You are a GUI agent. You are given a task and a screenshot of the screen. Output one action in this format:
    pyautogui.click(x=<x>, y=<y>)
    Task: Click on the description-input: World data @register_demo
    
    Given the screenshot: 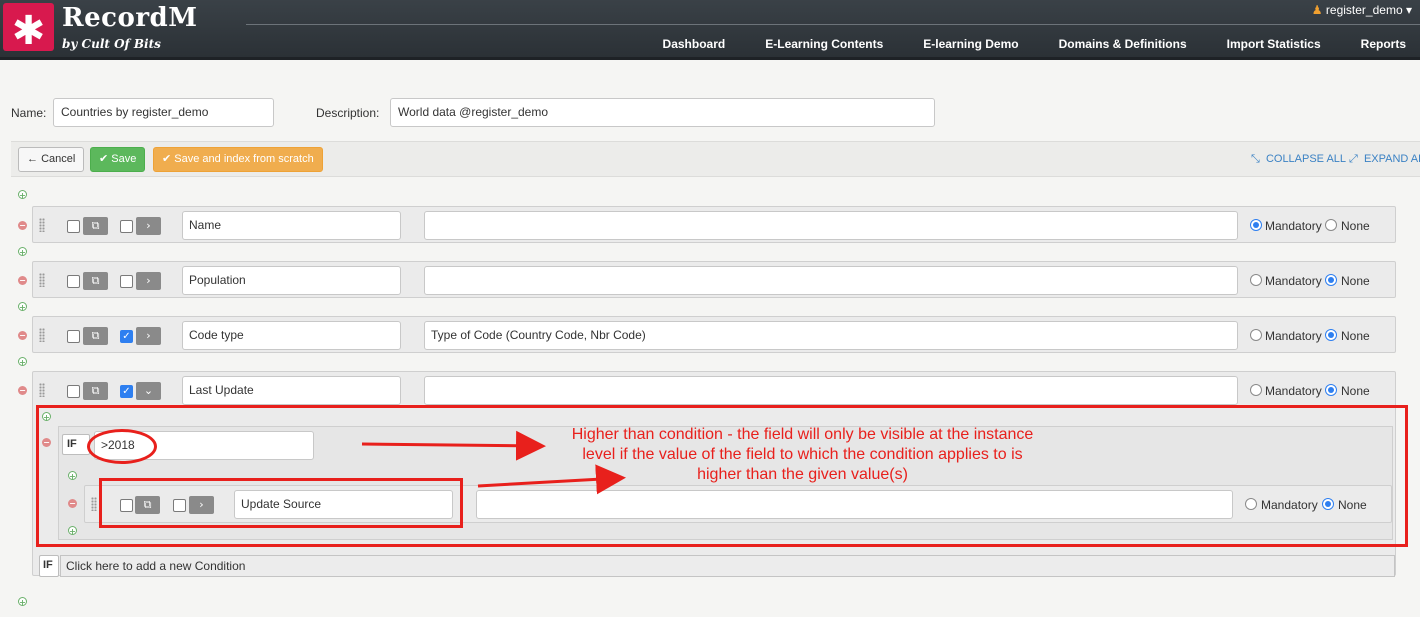 What is the action you would take?
    pyautogui.click(x=662, y=112)
    